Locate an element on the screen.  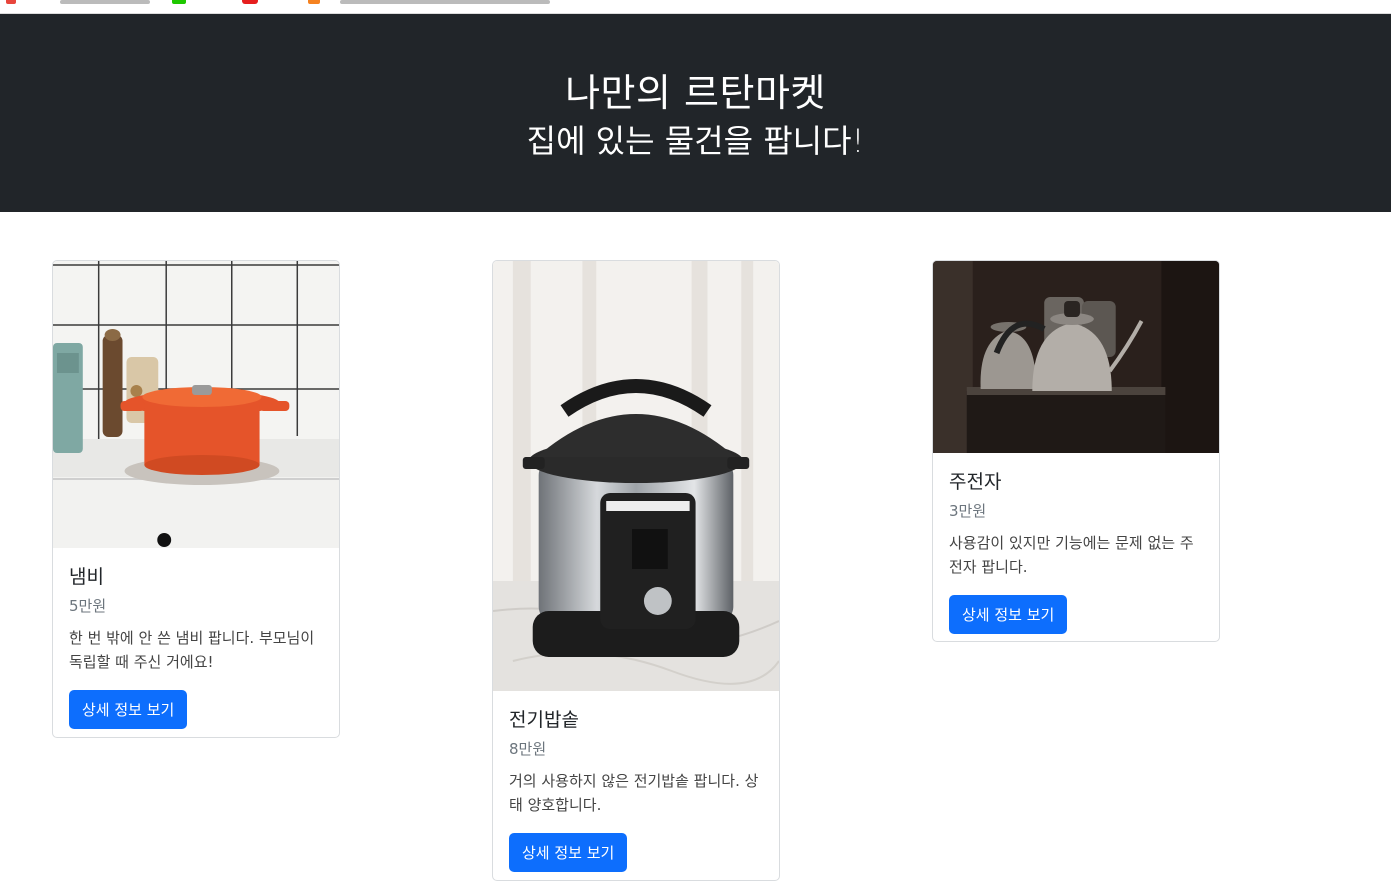
product-image-pot is located at coordinates (196, 404).